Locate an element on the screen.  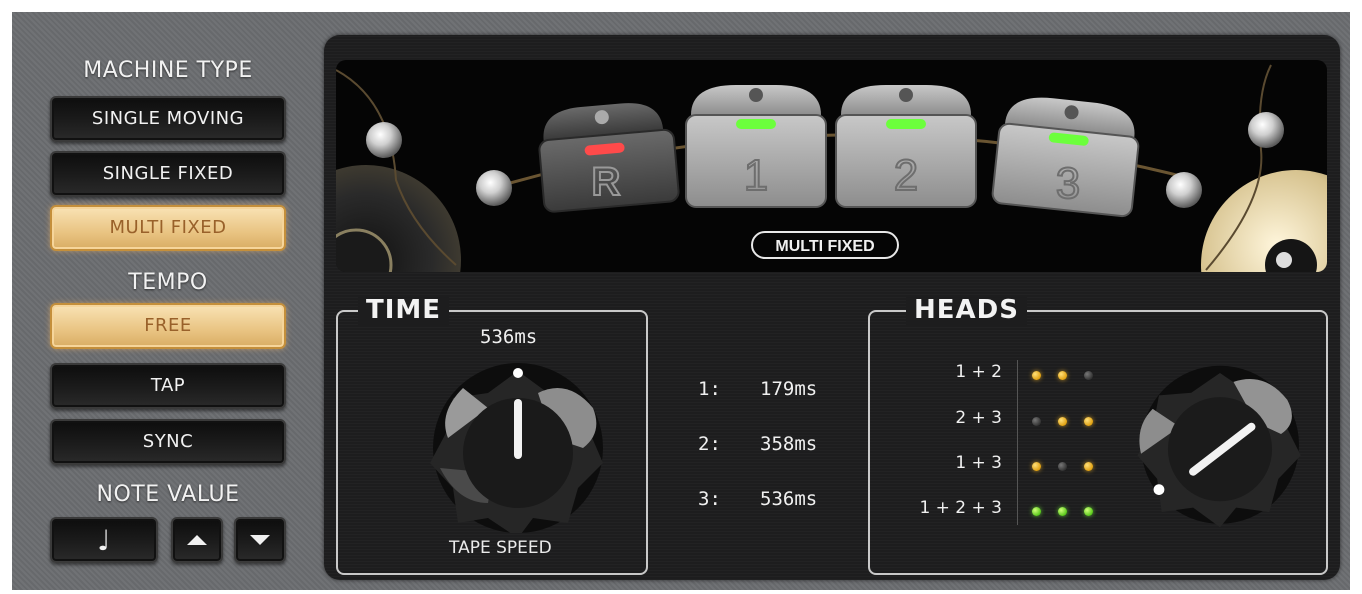
time-value: 536ms is located at coordinates (509, 337).